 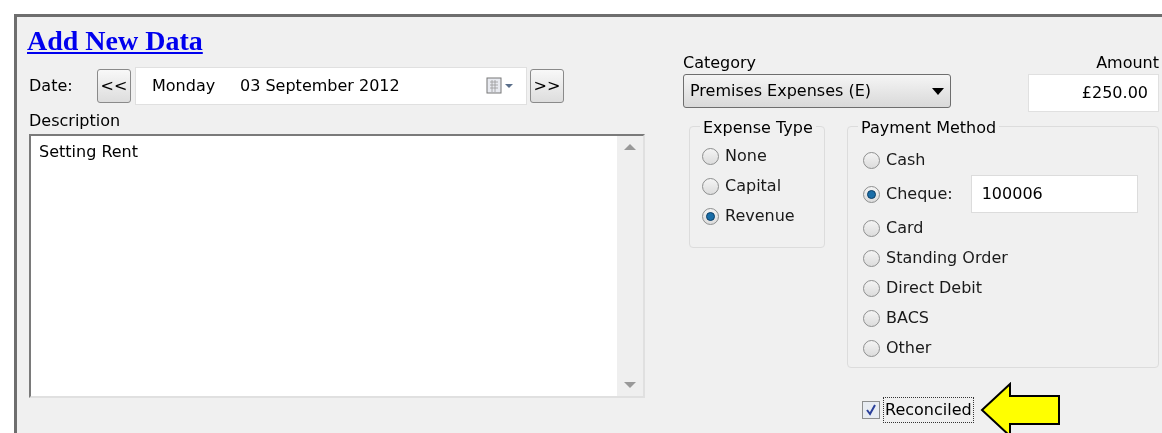 I want to click on calendar-icon, so click(x=501, y=86).